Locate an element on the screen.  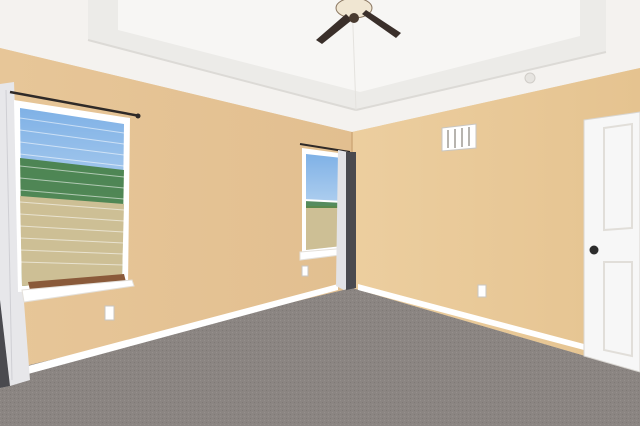
door-knob is located at coordinates (594, 250).